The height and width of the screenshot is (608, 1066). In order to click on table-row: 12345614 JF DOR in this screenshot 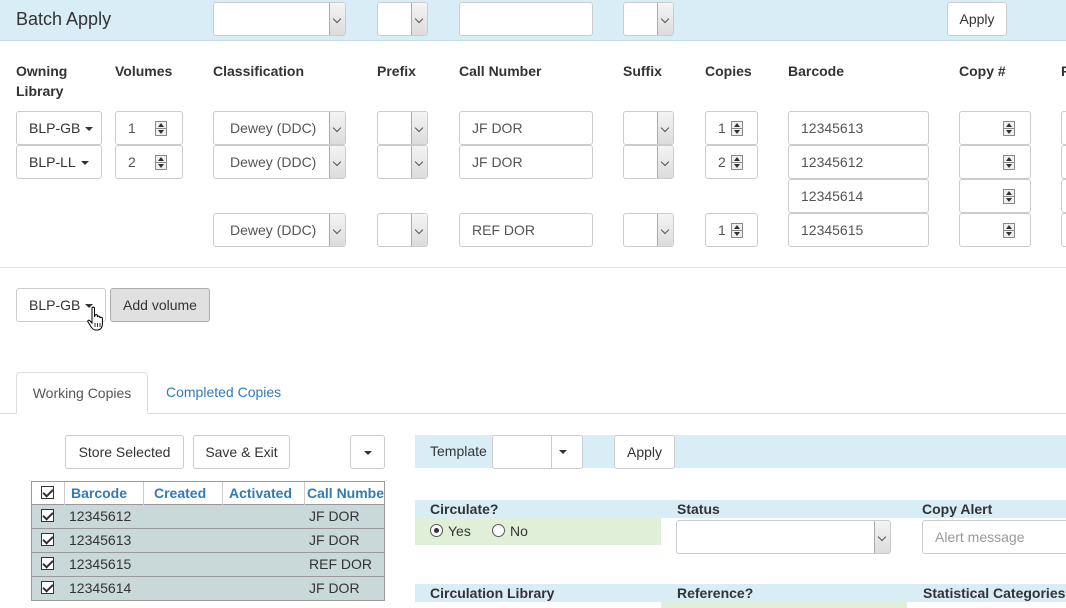, I will do `click(208, 589)`.